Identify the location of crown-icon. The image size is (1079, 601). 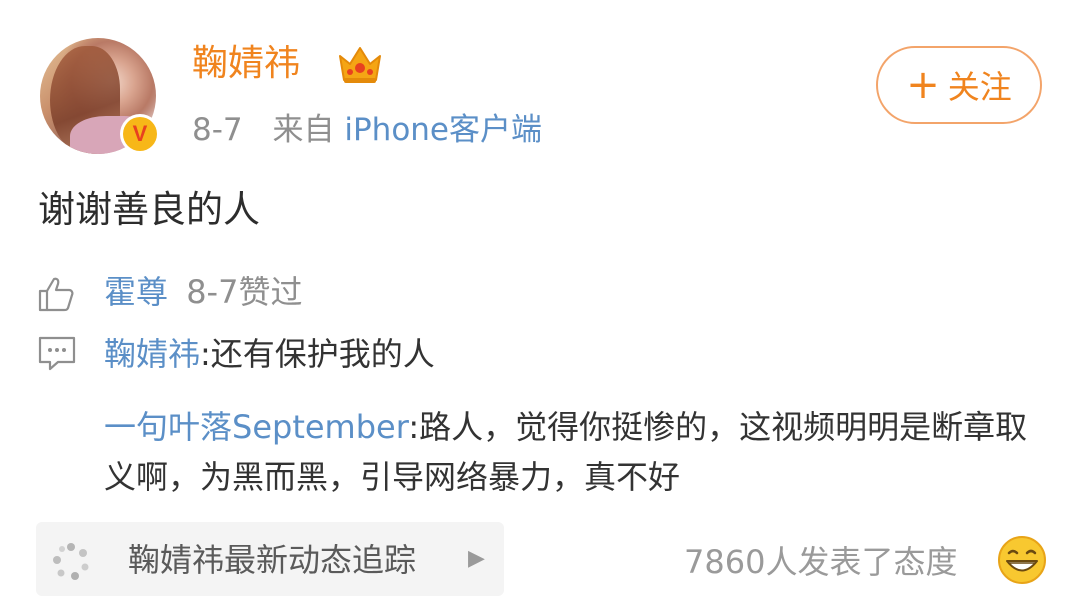
(360, 65).